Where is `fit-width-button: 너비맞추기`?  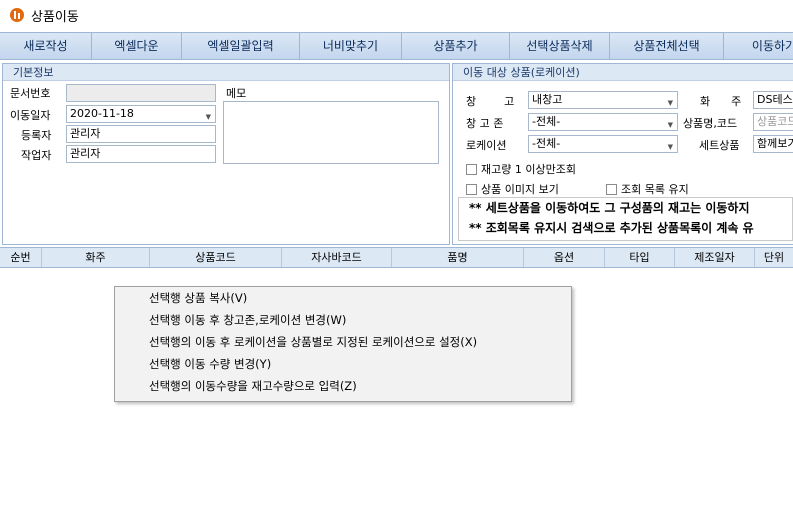
fit-width-button: 너비맞추기 is located at coordinates (351, 46).